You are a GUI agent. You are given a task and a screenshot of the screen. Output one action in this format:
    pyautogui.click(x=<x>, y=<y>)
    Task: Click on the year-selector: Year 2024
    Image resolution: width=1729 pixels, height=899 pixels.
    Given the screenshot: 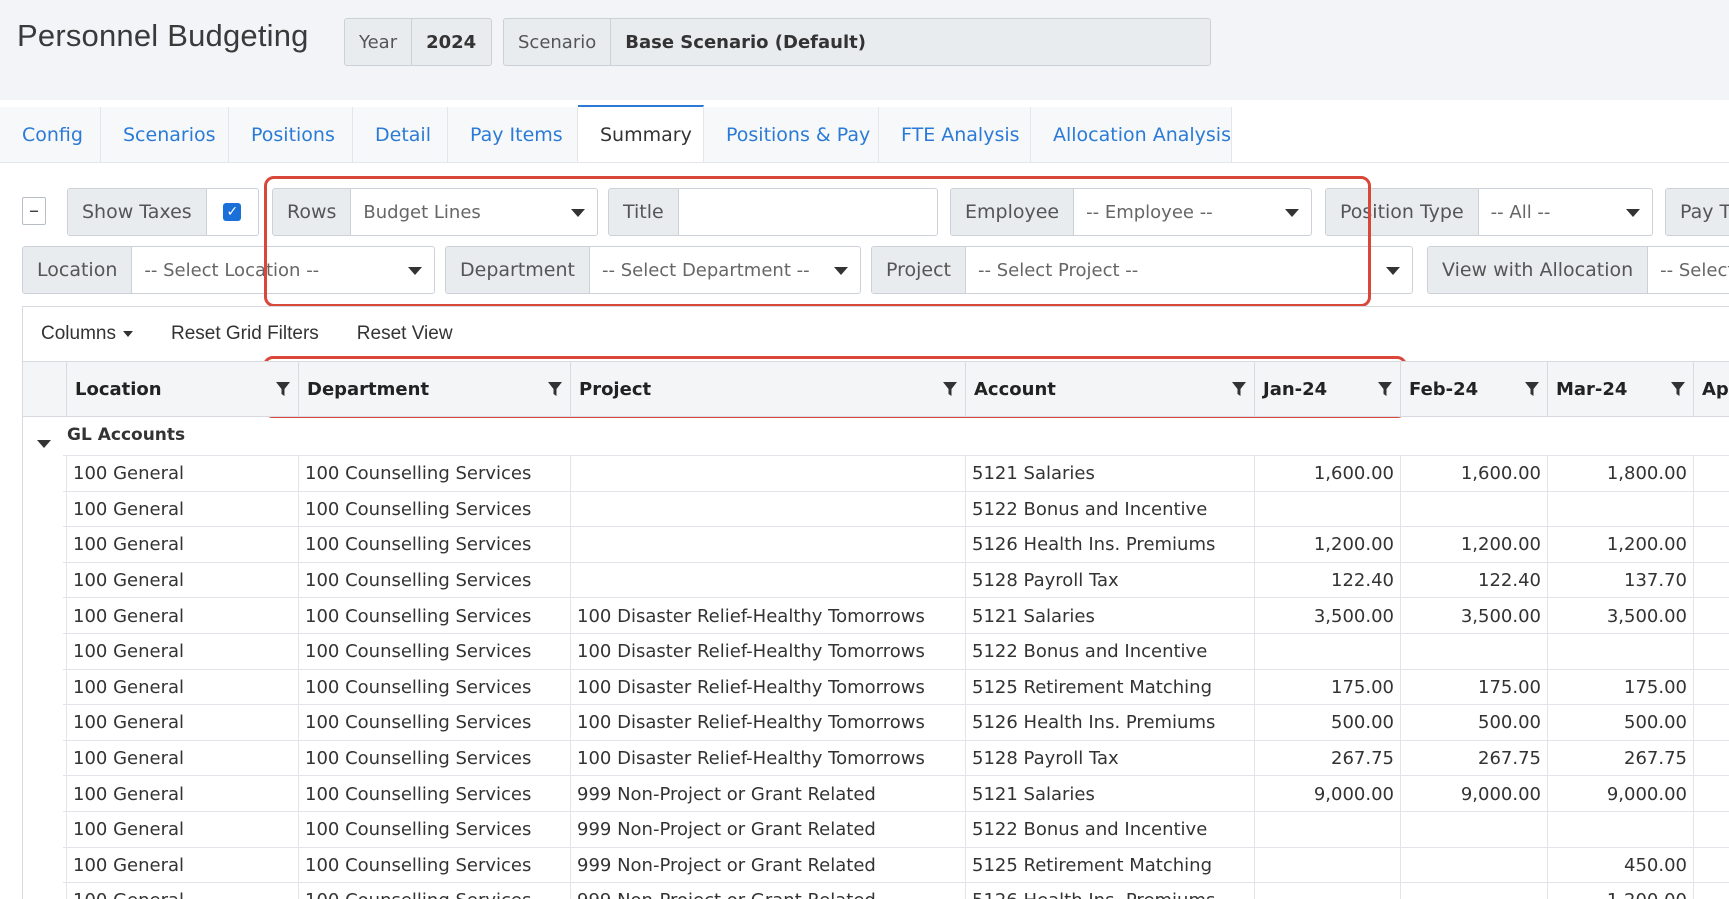 What is the action you would take?
    pyautogui.click(x=418, y=42)
    